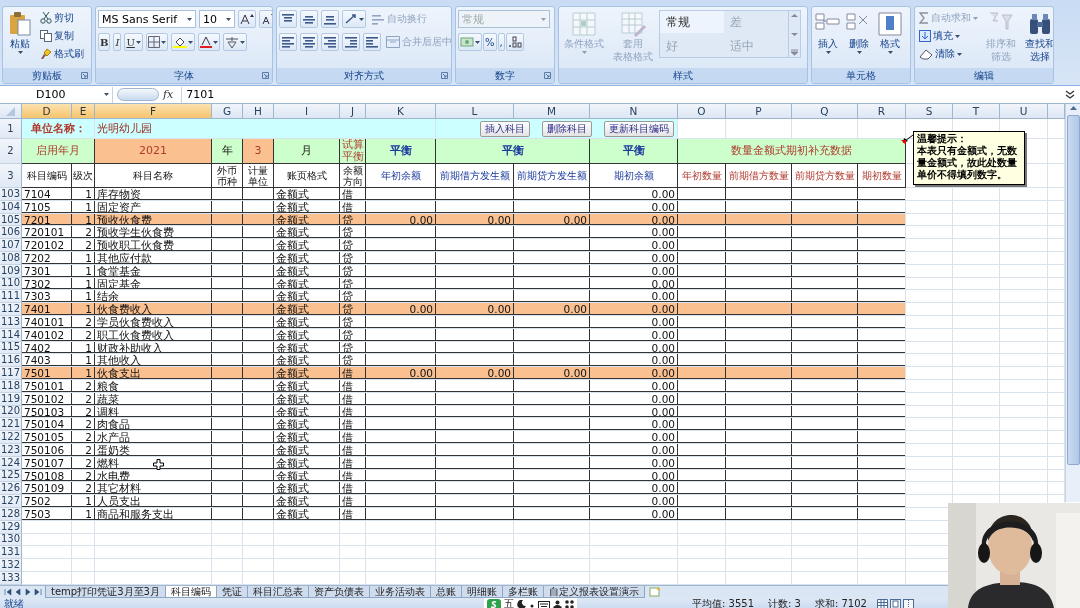 The width and height of the screenshot is (1080, 608). What do you see at coordinates (11, 309) in the screenshot?
I see `row-header: 112` at bounding box center [11, 309].